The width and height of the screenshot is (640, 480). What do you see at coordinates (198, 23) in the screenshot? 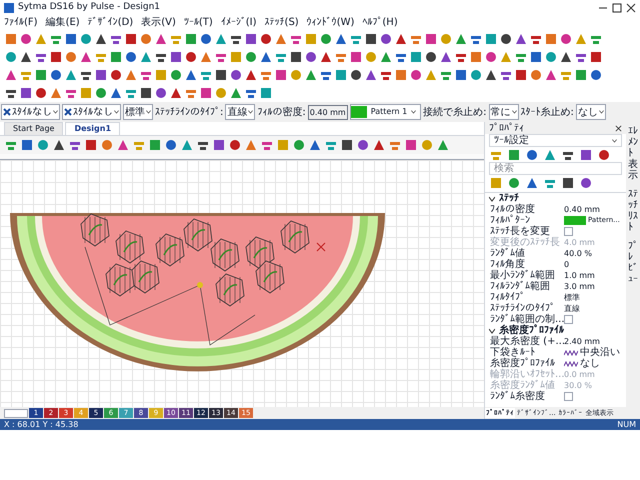
I see `menu-item: ﾂｰﾙ(T)` at bounding box center [198, 23].